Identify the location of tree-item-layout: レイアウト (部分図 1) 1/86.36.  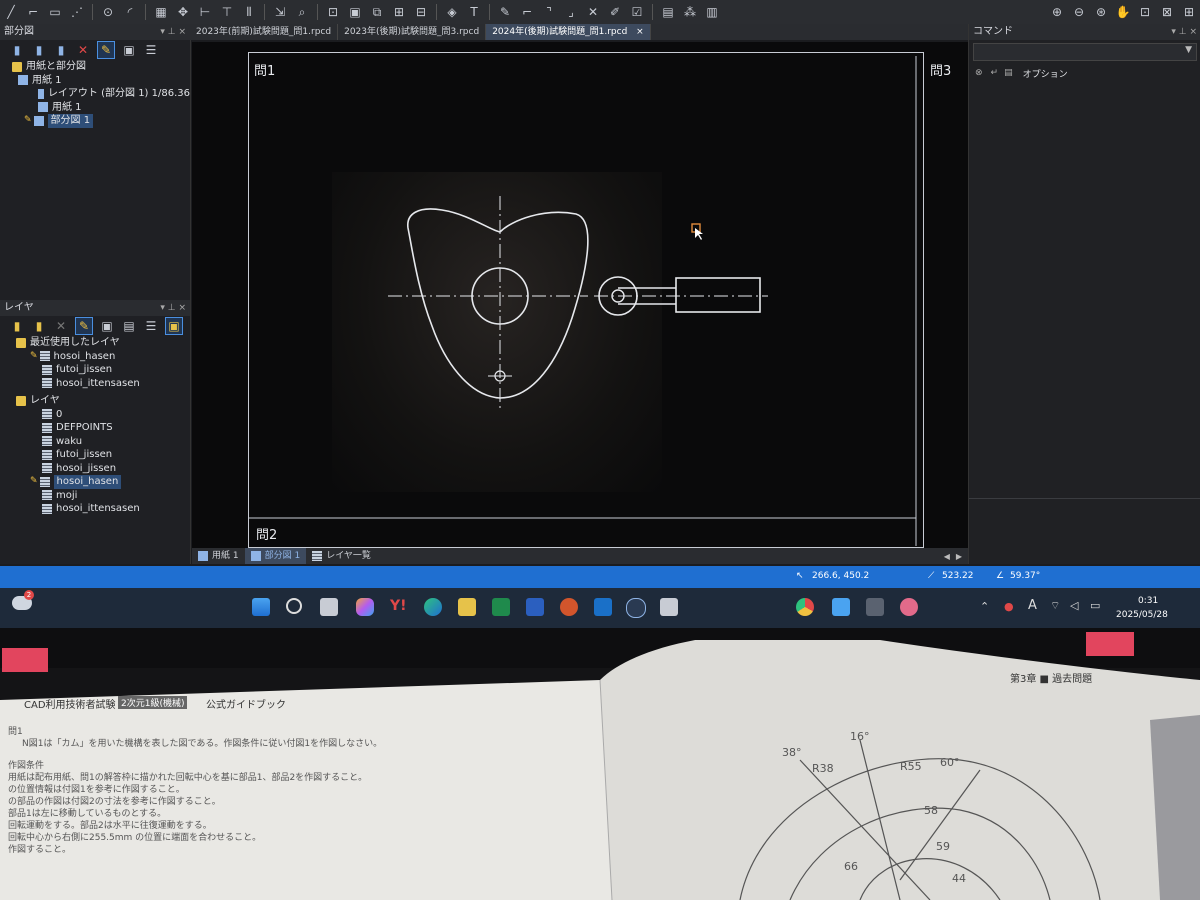
(101, 94).